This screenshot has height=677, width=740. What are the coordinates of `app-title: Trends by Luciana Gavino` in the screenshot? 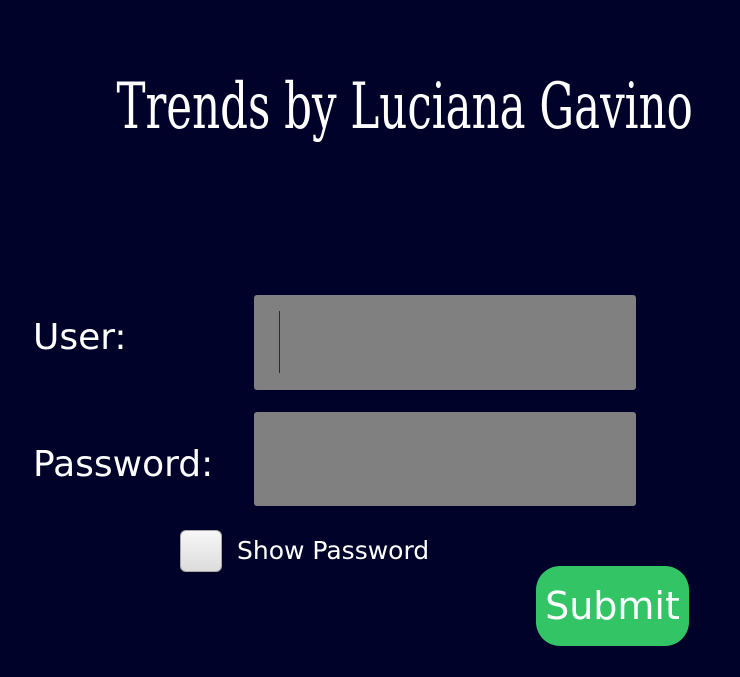 It's located at (404, 107).